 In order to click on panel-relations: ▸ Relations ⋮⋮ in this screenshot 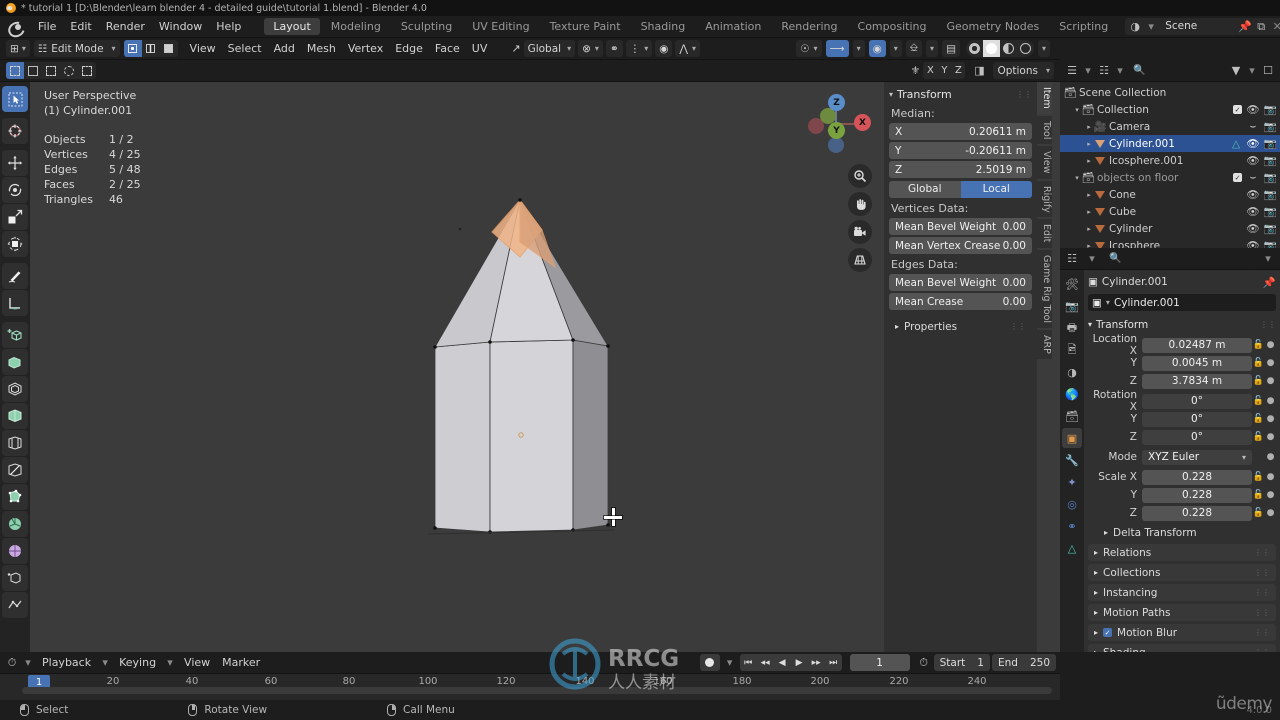, I will do `click(1182, 552)`.